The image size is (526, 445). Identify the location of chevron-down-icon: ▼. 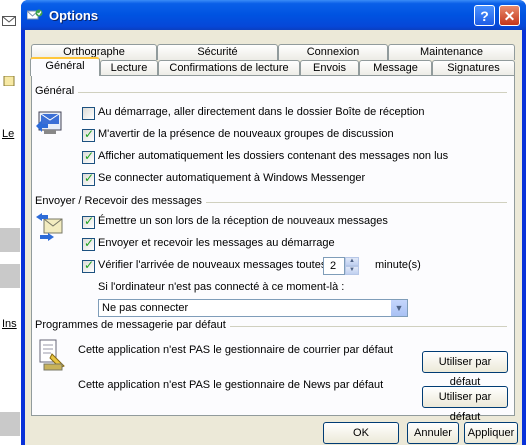
(399, 308).